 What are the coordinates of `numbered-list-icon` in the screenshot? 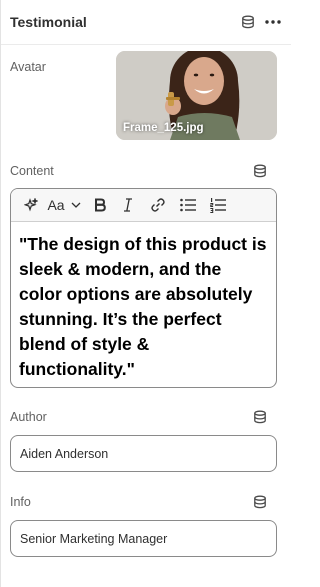 It's located at (218, 205).